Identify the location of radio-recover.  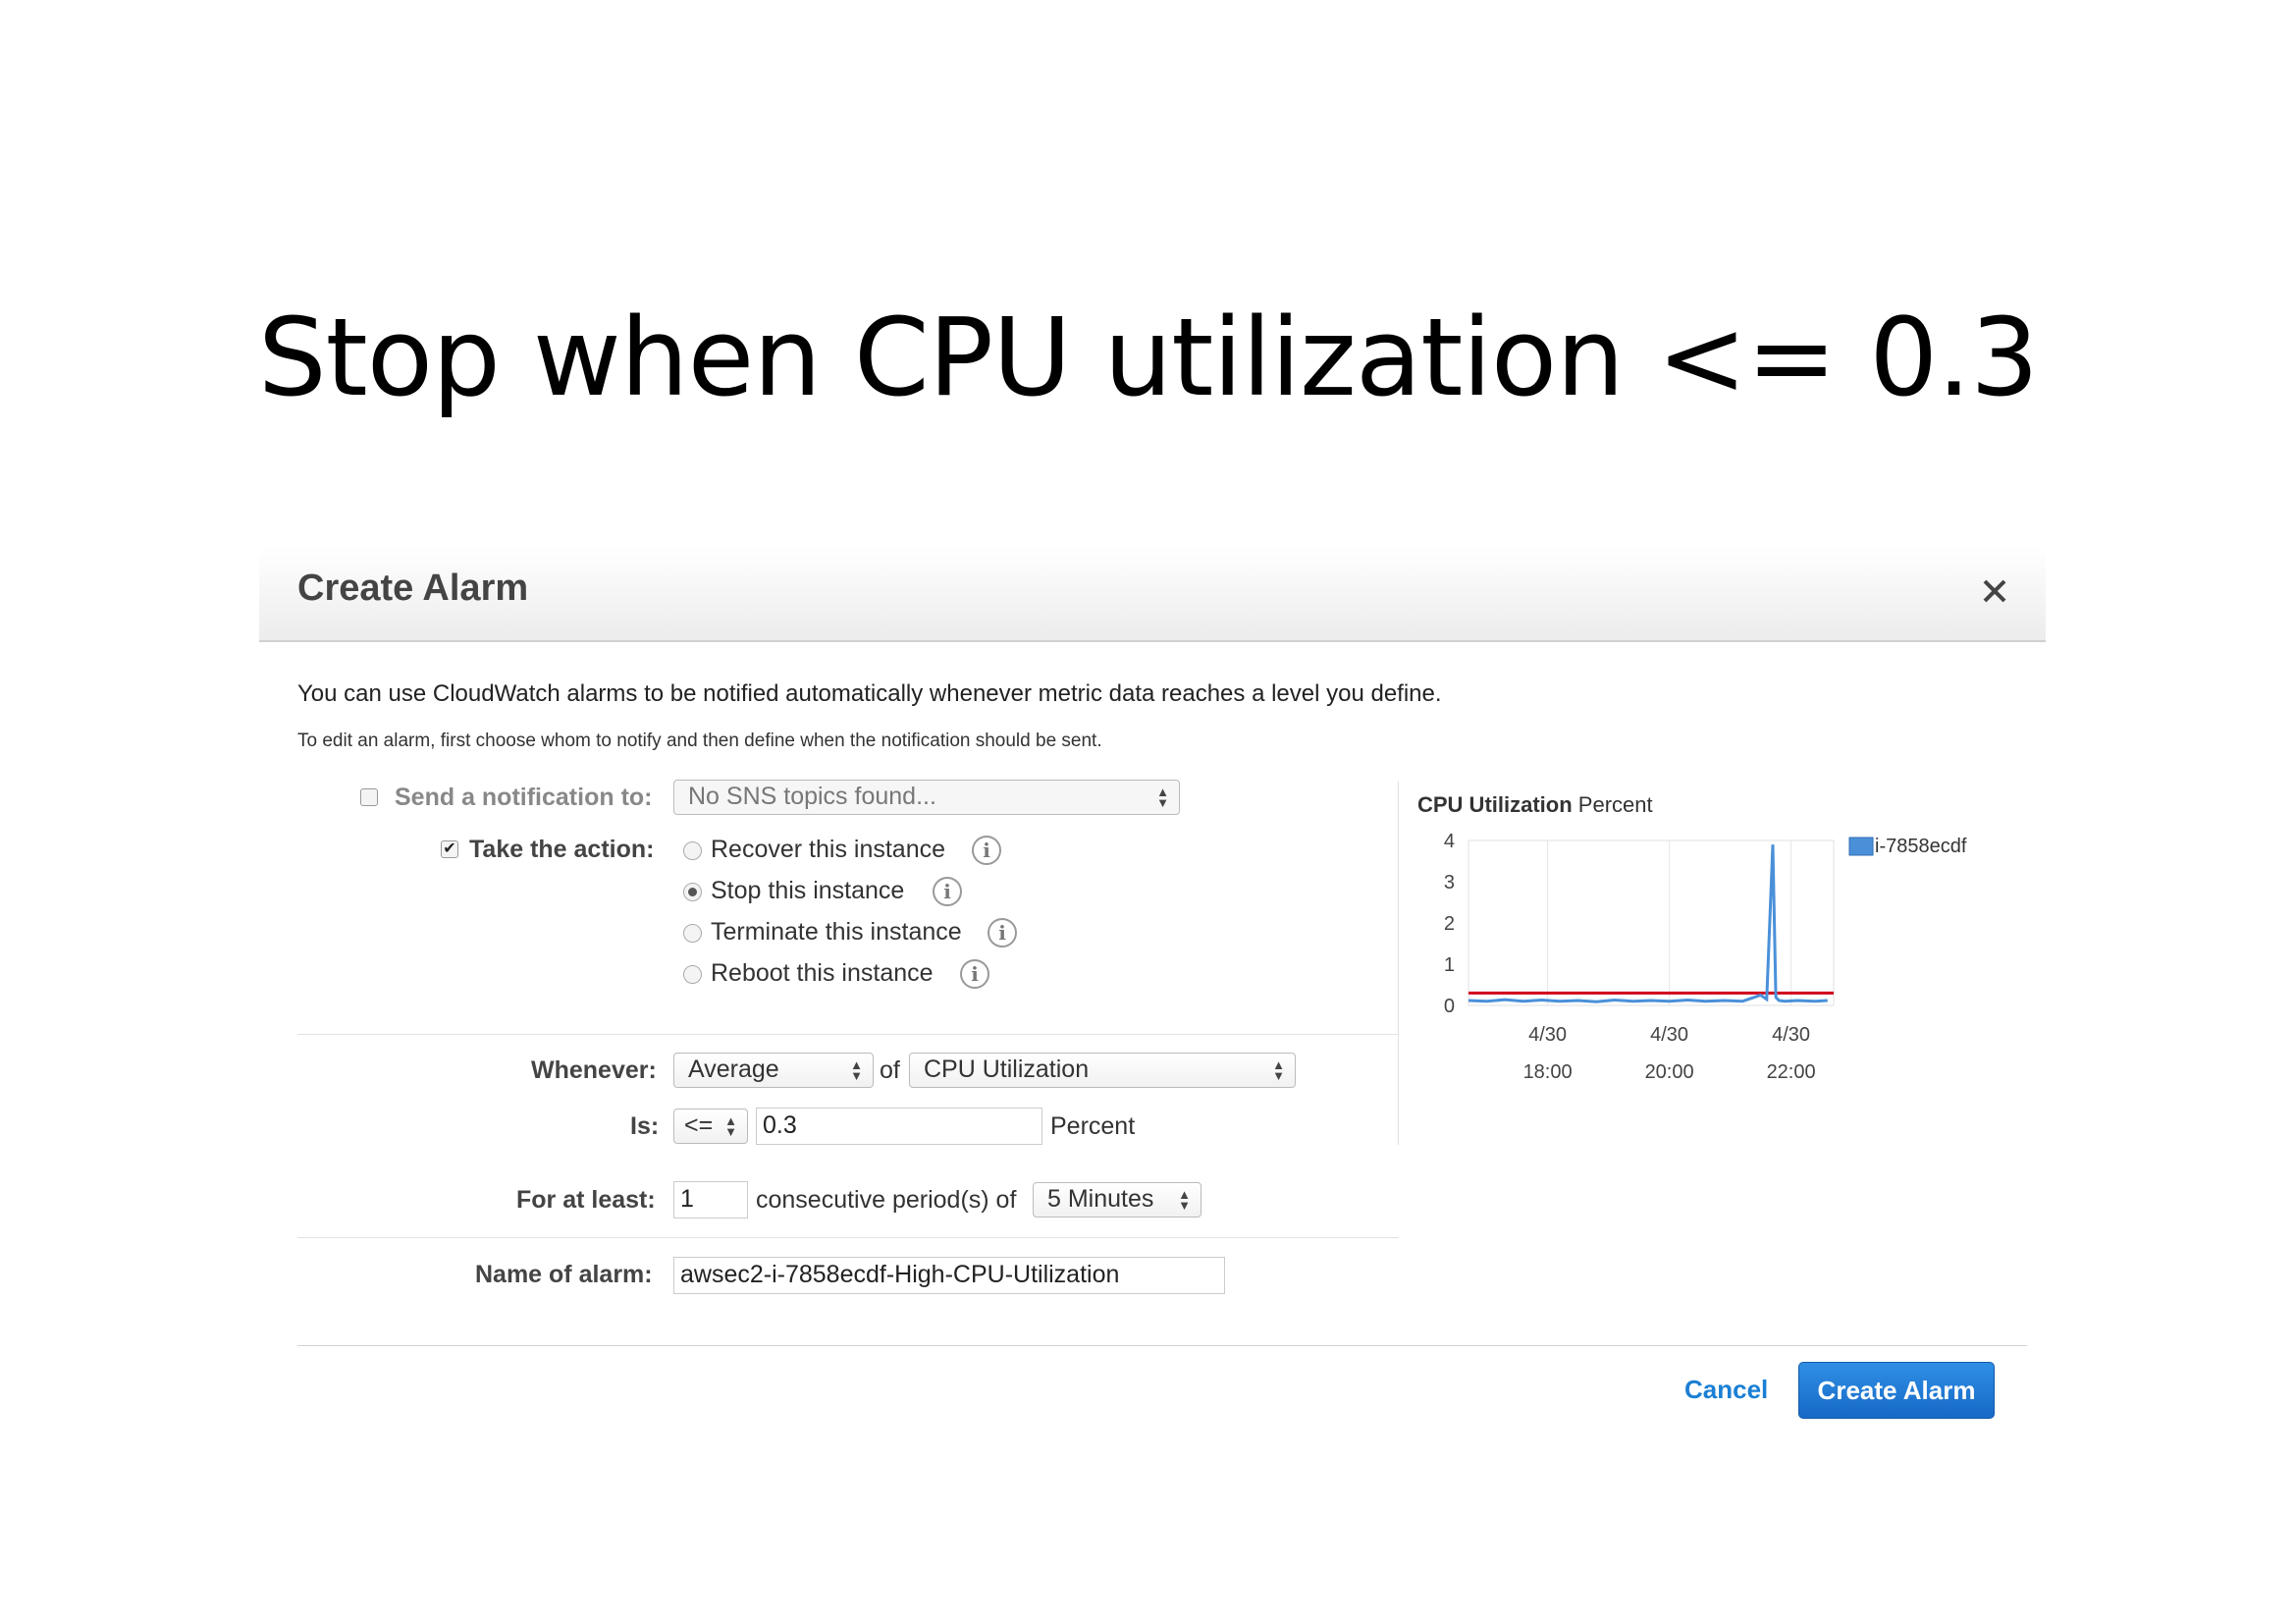
(692, 850).